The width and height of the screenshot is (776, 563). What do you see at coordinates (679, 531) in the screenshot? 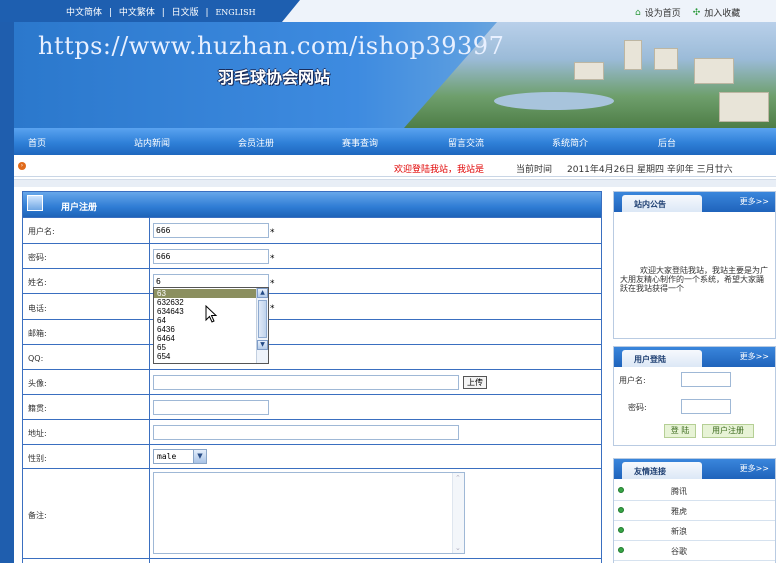
I see `link-label: 新浪` at bounding box center [679, 531].